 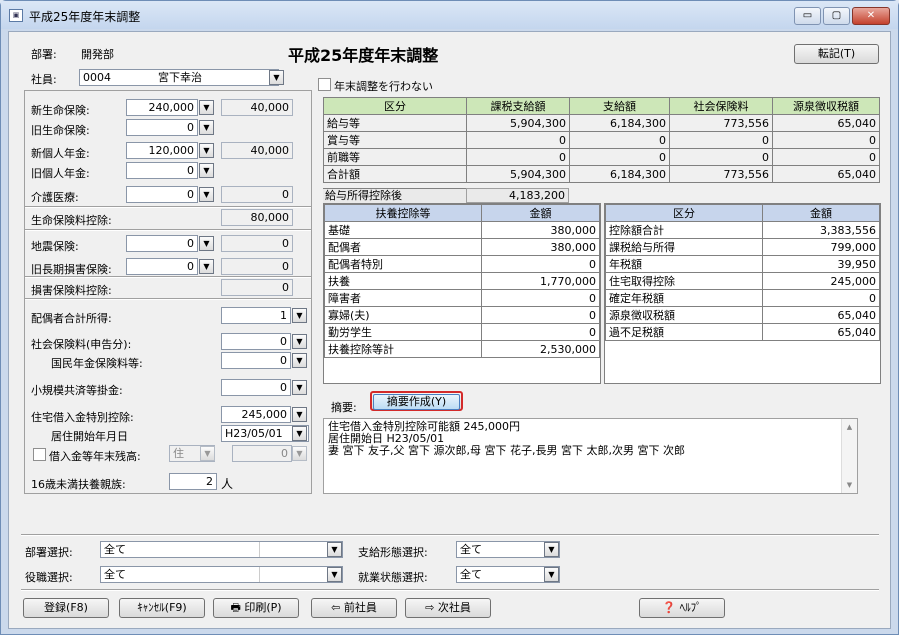 I want to click on title-bar: ▣ 平成25年度年末調整 ▭ ▢ ✕, so click(x=449, y=15).